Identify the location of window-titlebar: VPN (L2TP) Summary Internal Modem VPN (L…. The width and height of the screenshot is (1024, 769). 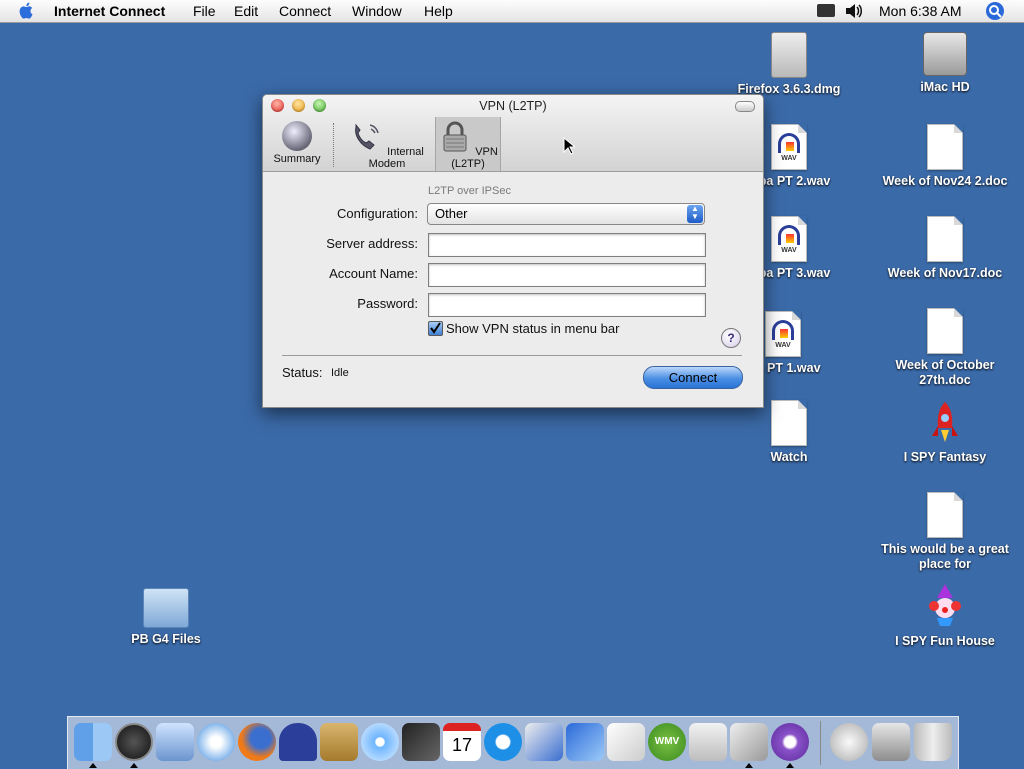
(513, 133).